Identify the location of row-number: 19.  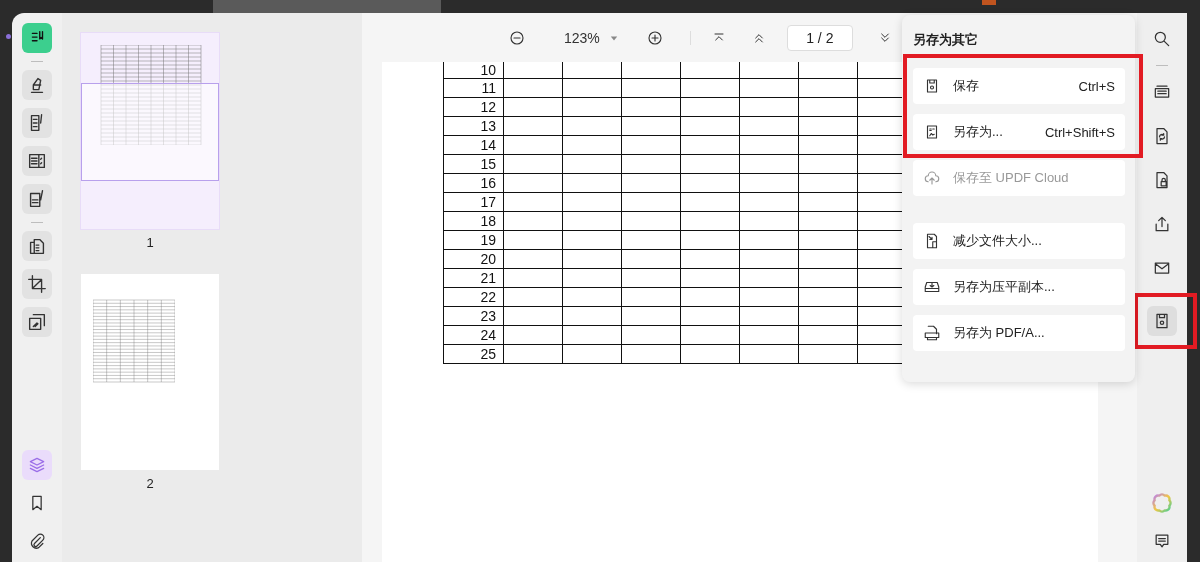
(473, 240).